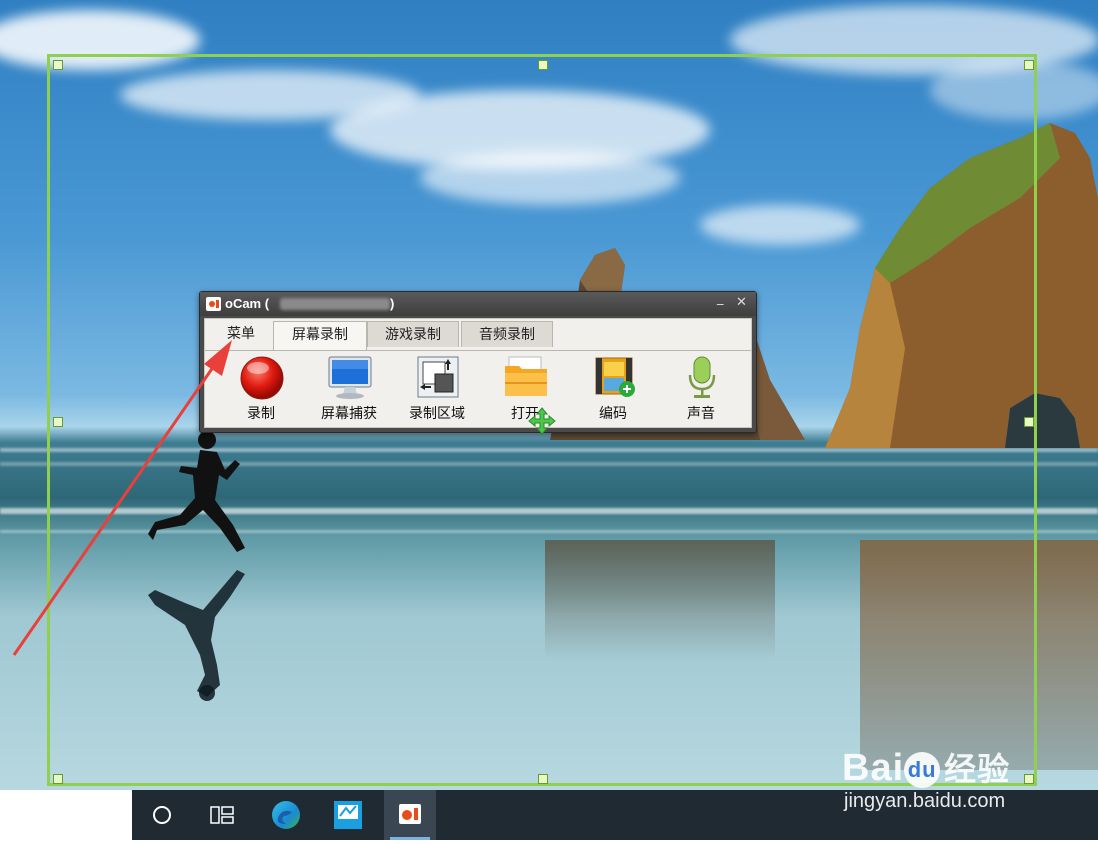 The image size is (1098, 844). What do you see at coordinates (58, 779) in the screenshot?
I see `resize-handle-bottom-left` at bounding box center [58, 779].